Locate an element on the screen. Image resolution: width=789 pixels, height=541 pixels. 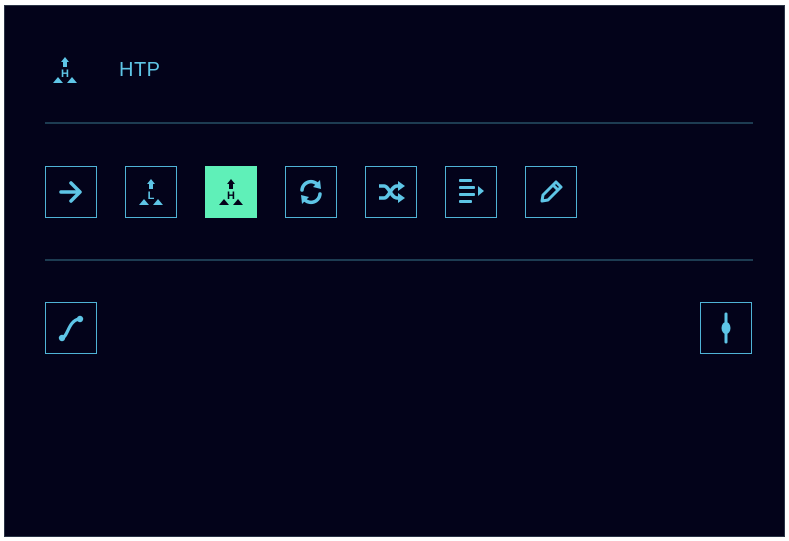
curve-button is located at coordinates (71, 328).